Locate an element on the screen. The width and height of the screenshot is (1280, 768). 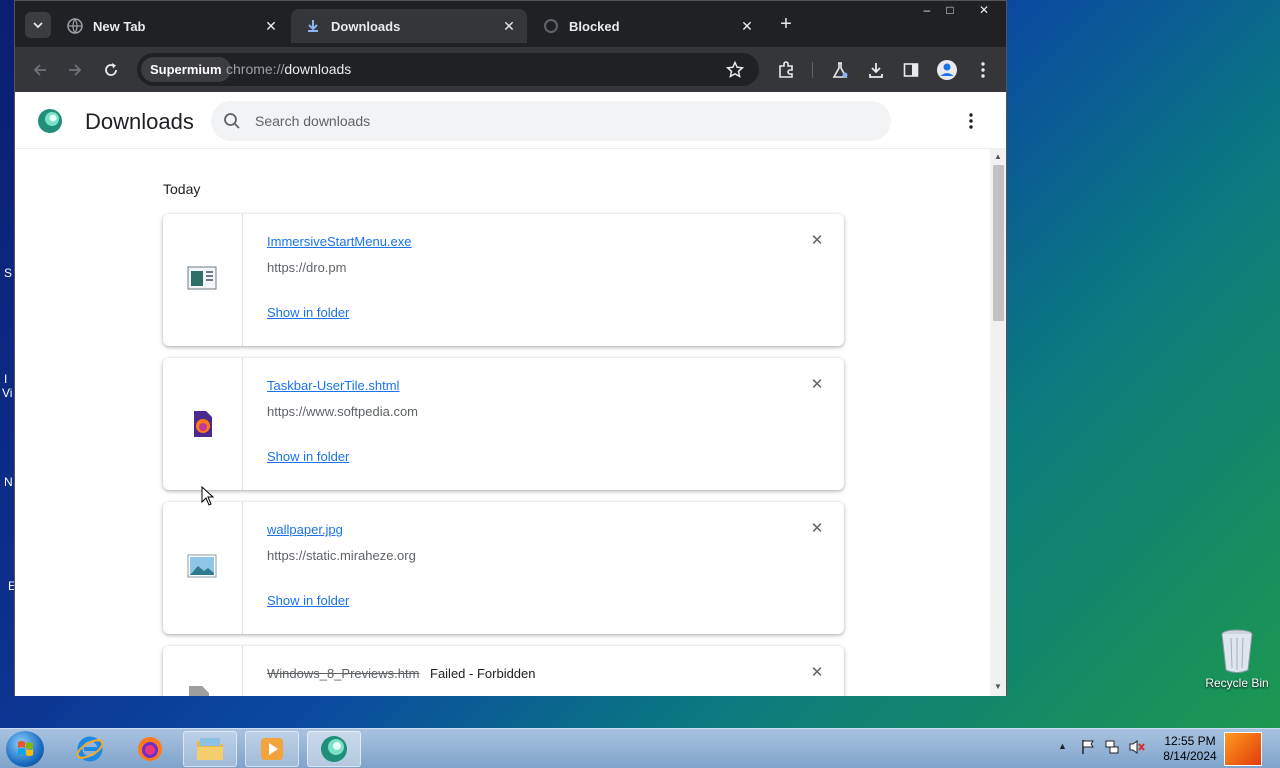
scrollbar: ▲ ▼ is located at coordinates (998, 422).